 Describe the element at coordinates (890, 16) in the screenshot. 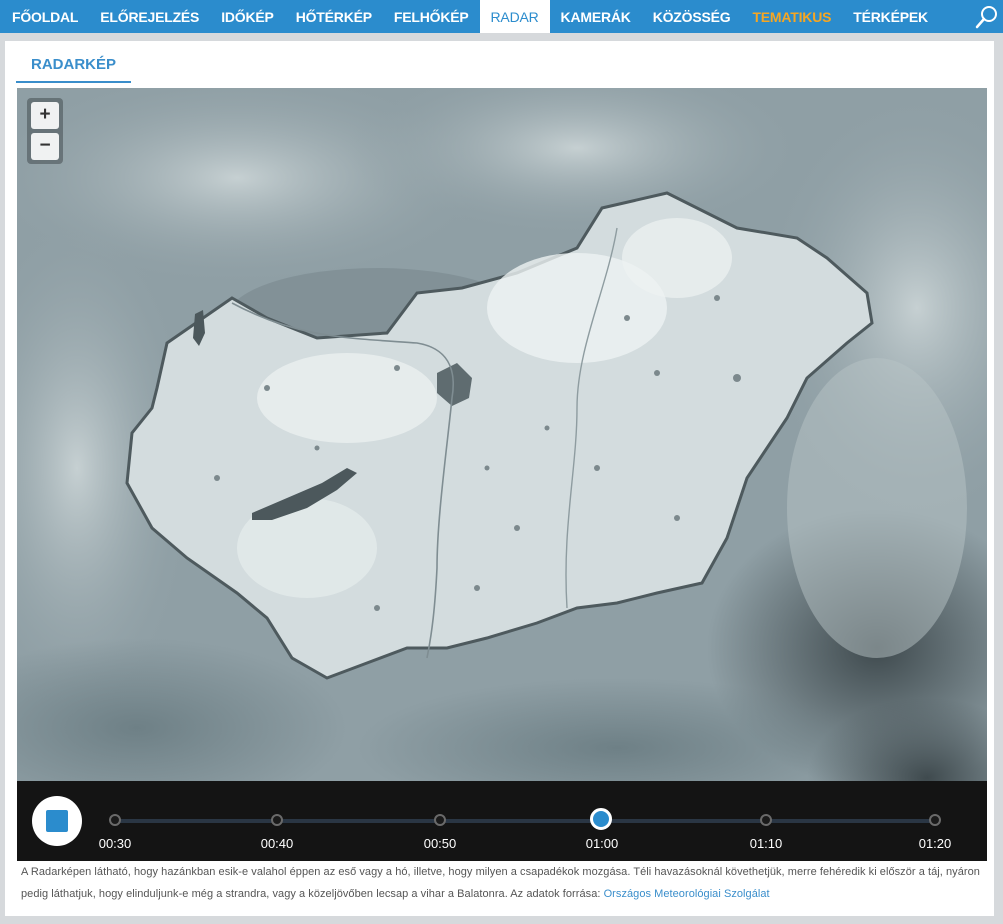

I see `nav-item-terkepek: TÉRKÉPEK` at that location.